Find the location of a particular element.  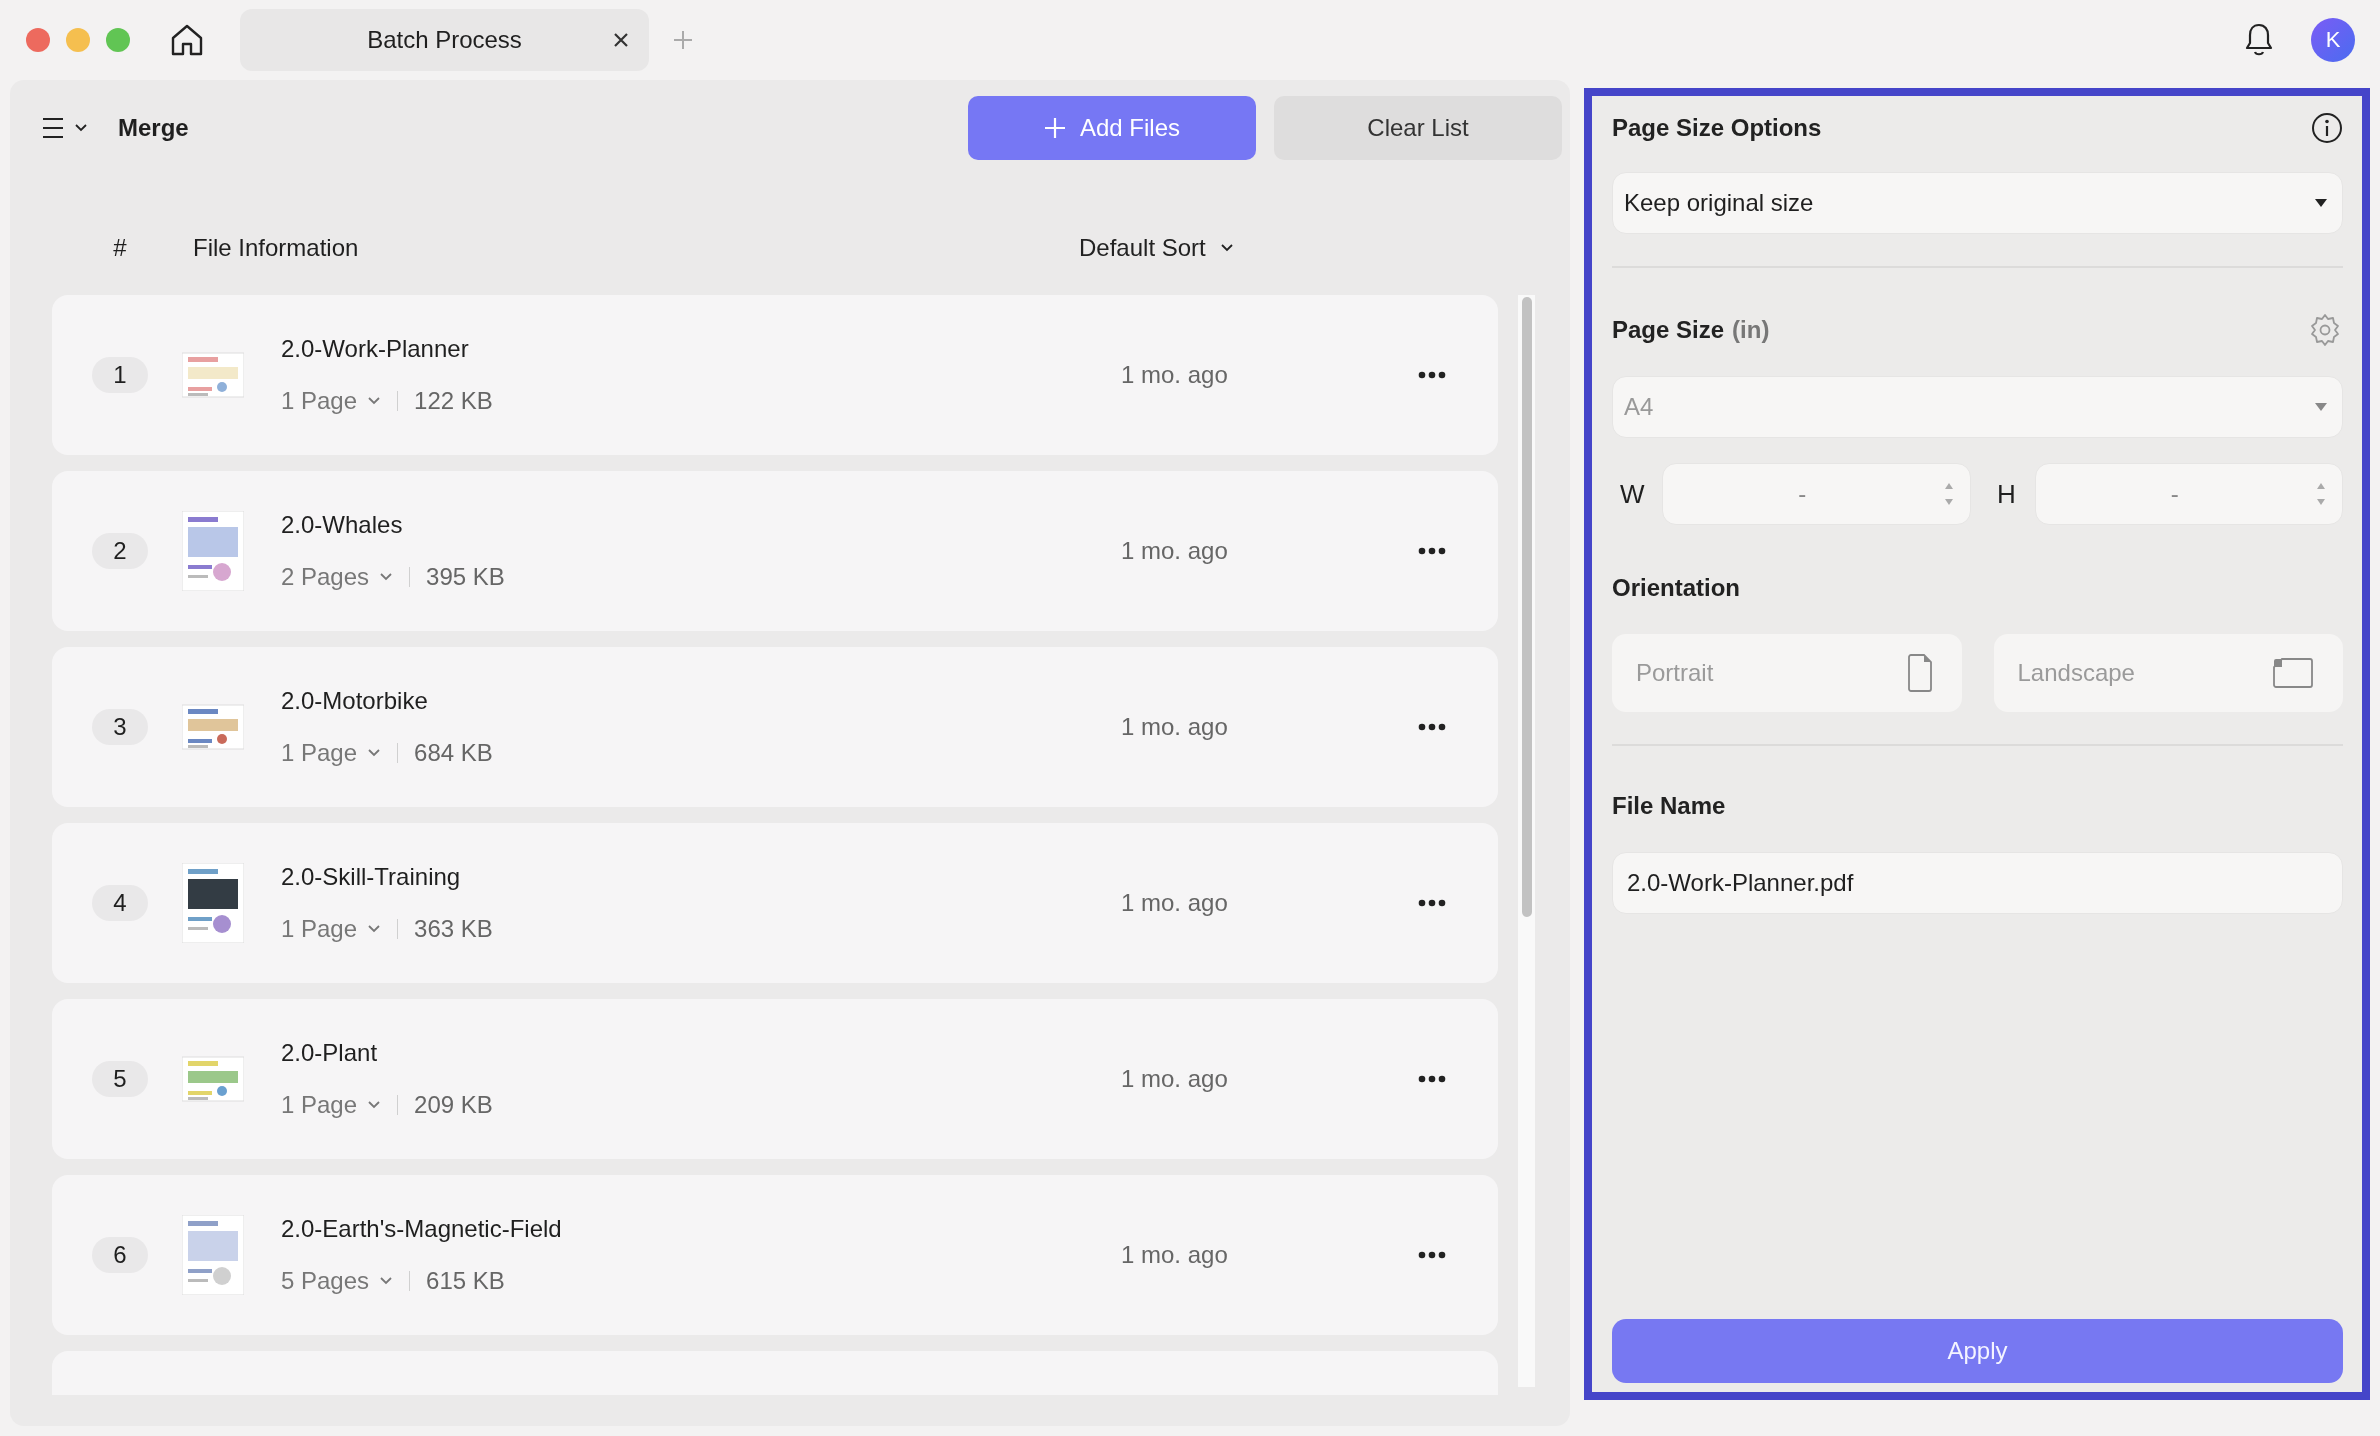

apply-button: Apply is located at coordinates (1977, 1351).